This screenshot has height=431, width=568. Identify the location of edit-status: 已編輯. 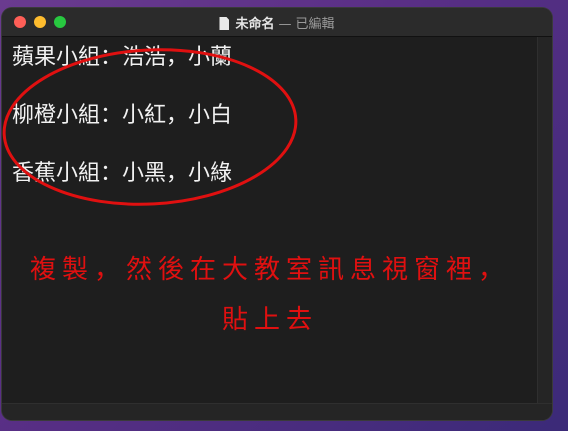
(315, 24).